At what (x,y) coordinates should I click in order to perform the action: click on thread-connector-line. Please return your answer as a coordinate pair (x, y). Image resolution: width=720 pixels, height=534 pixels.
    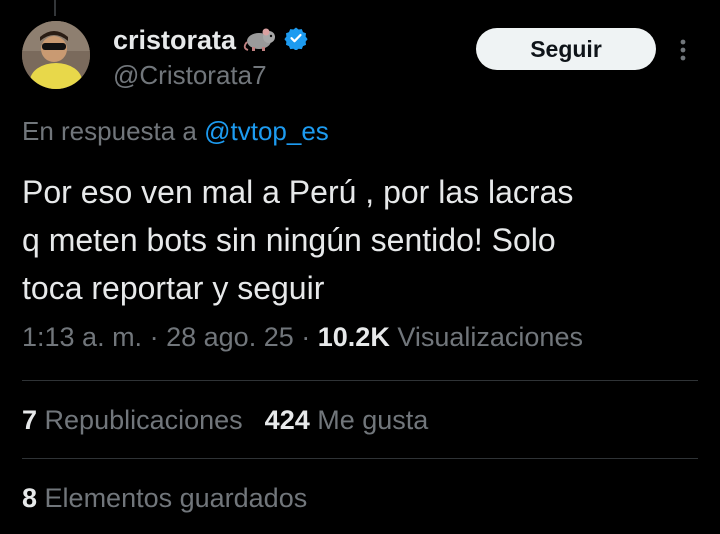
    Looking at the image, I should click on (55, 8).